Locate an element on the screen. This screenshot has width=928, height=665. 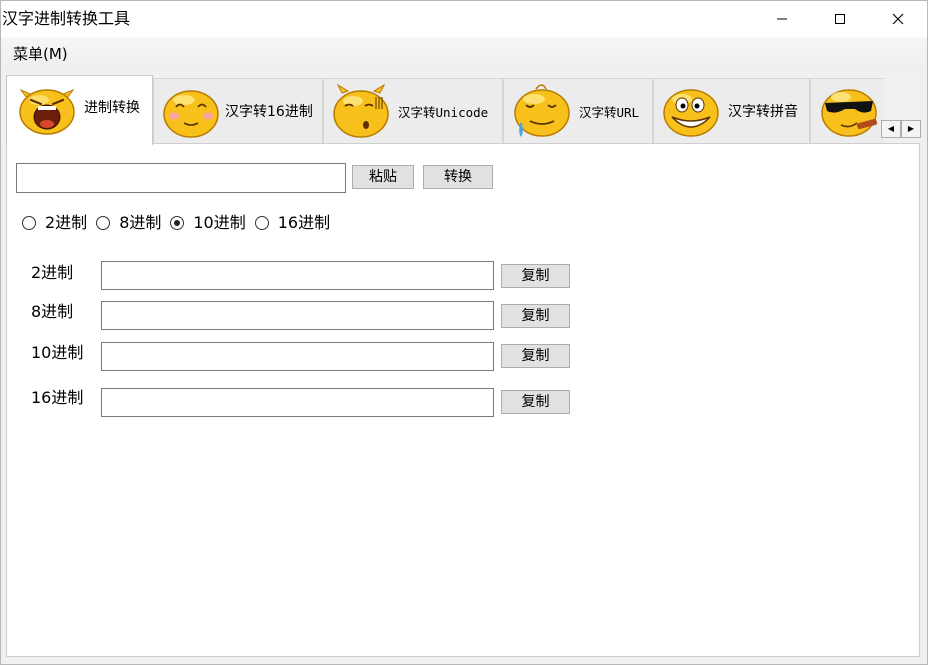
tab-label: 汉字转URL is located at coordinates (609, 112).